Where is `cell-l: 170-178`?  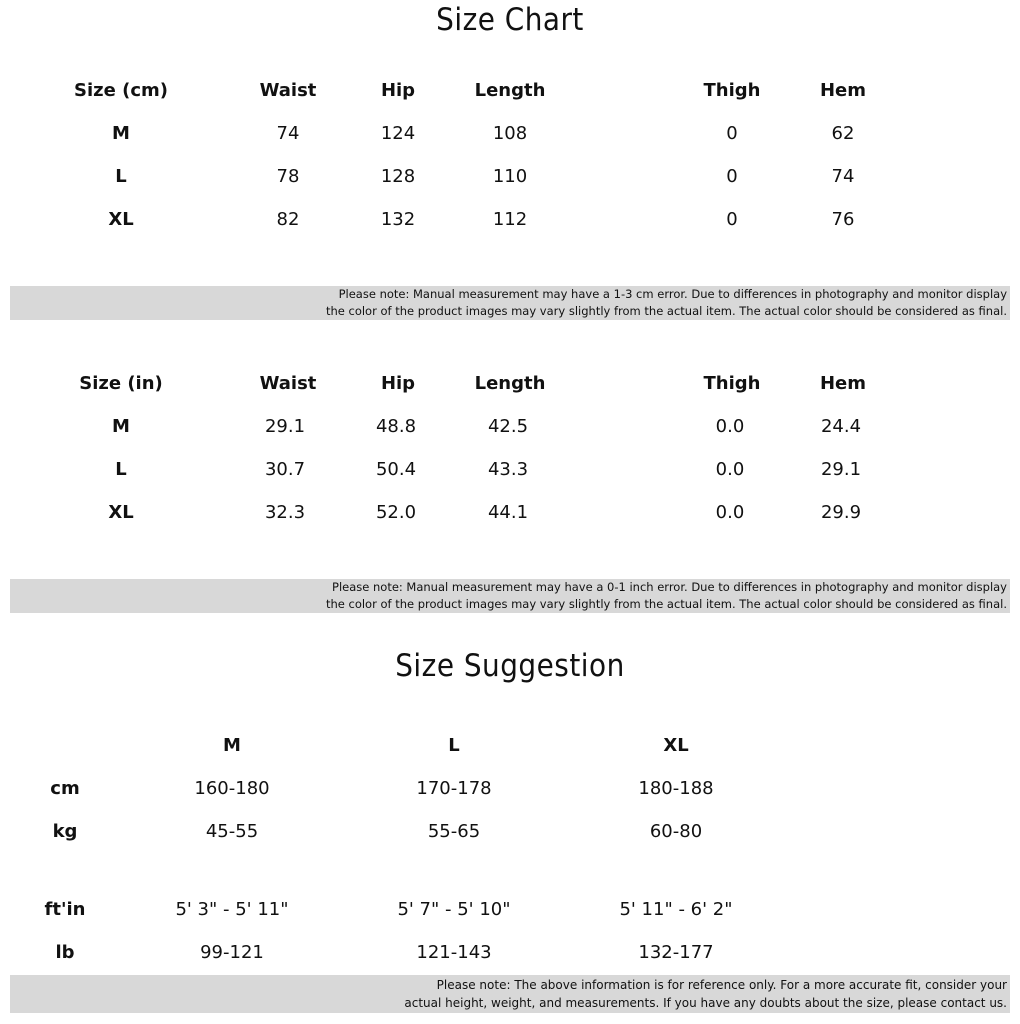 cell-l: 170-178 is located at coordinates (454, 788).